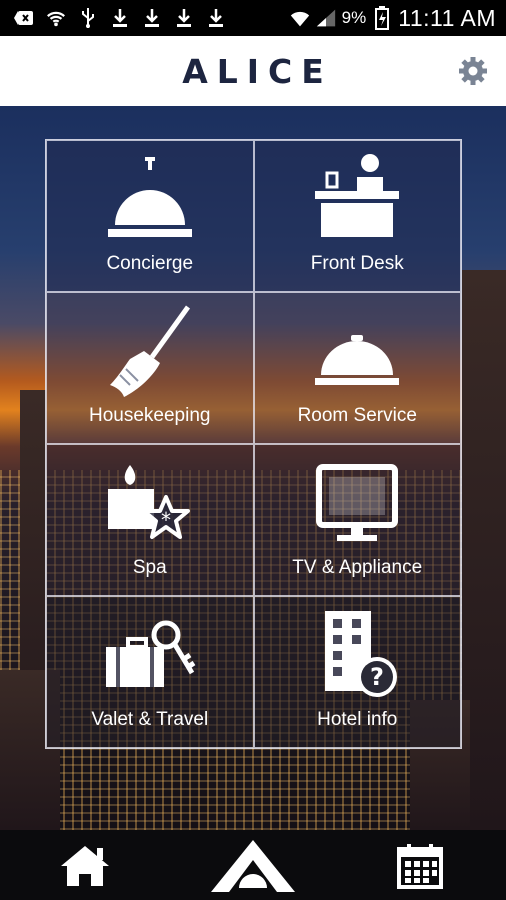 Image resolution: width=506 pixels, height=900 pixels. I want to click on tile-valet-travel: Valet & Travel, so click(150, 672).